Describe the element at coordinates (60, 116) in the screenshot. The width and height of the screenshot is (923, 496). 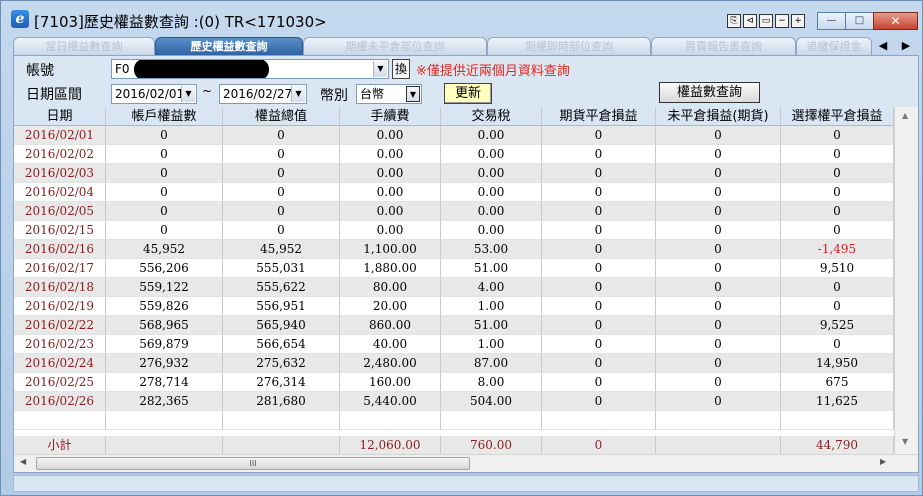
I see `column-header-date: 日期` at that location.